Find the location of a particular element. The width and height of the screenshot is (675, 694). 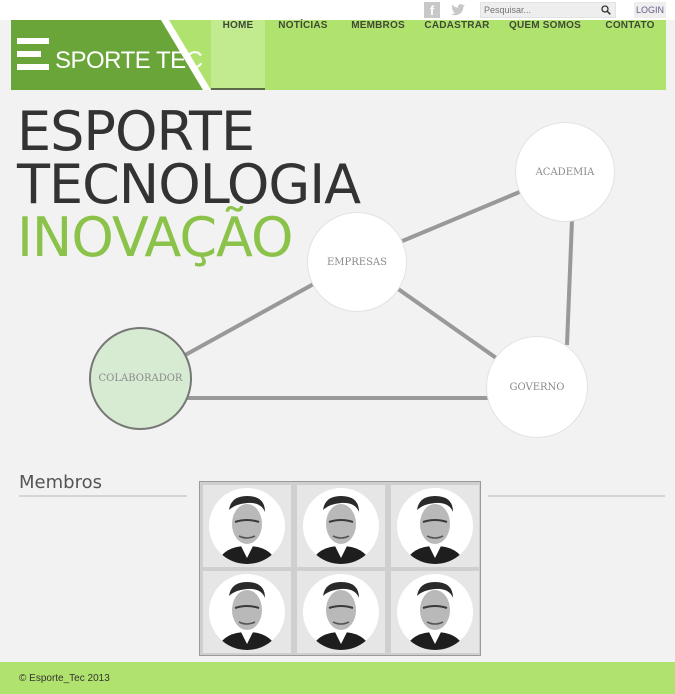

footer: © Esporte_Tec 2013 is located at coordinates (337, 678).